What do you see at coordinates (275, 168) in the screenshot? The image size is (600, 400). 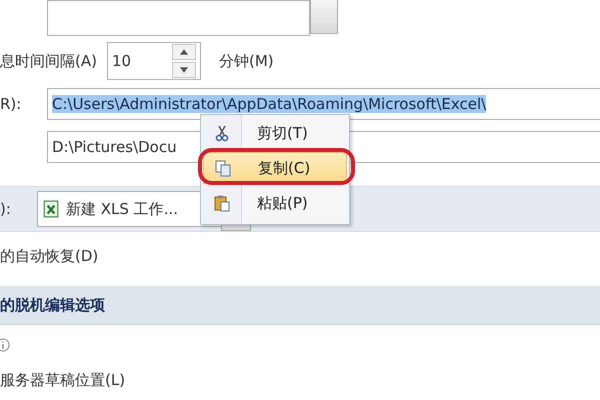 I see `menu-item: 复制(C)` at bounding box center [275, 168].